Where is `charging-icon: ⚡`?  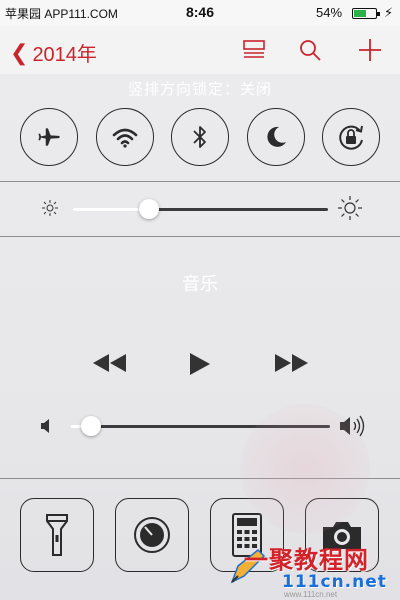
charging-icon: ⚡ is located at coordinates (389, 12).